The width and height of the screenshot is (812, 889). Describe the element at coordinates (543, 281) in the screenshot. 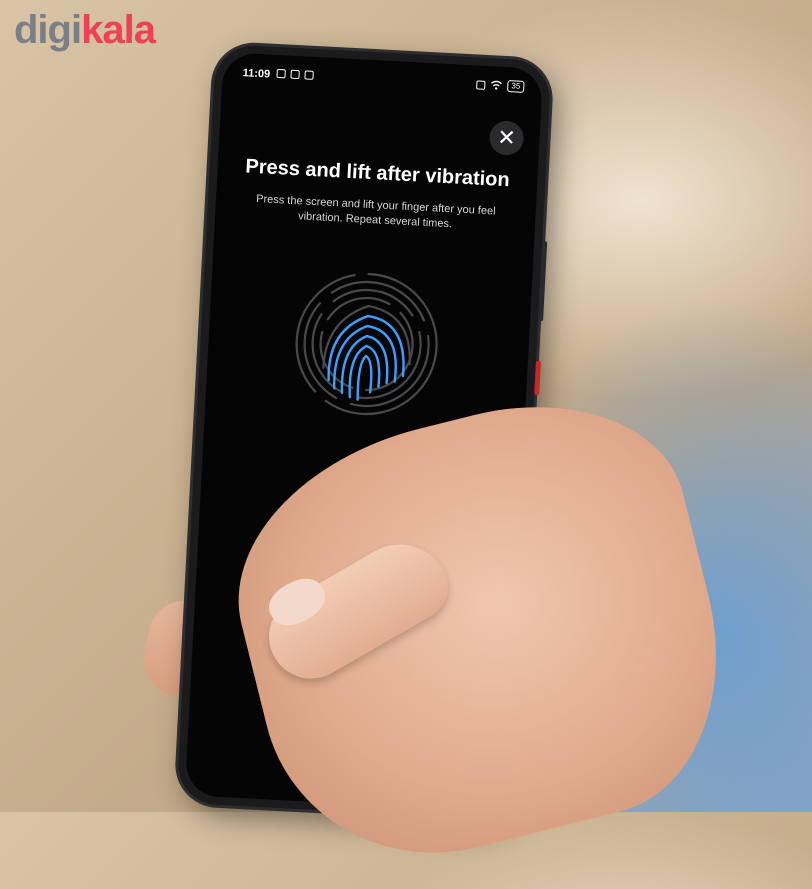

I see `volume-key` at that location.